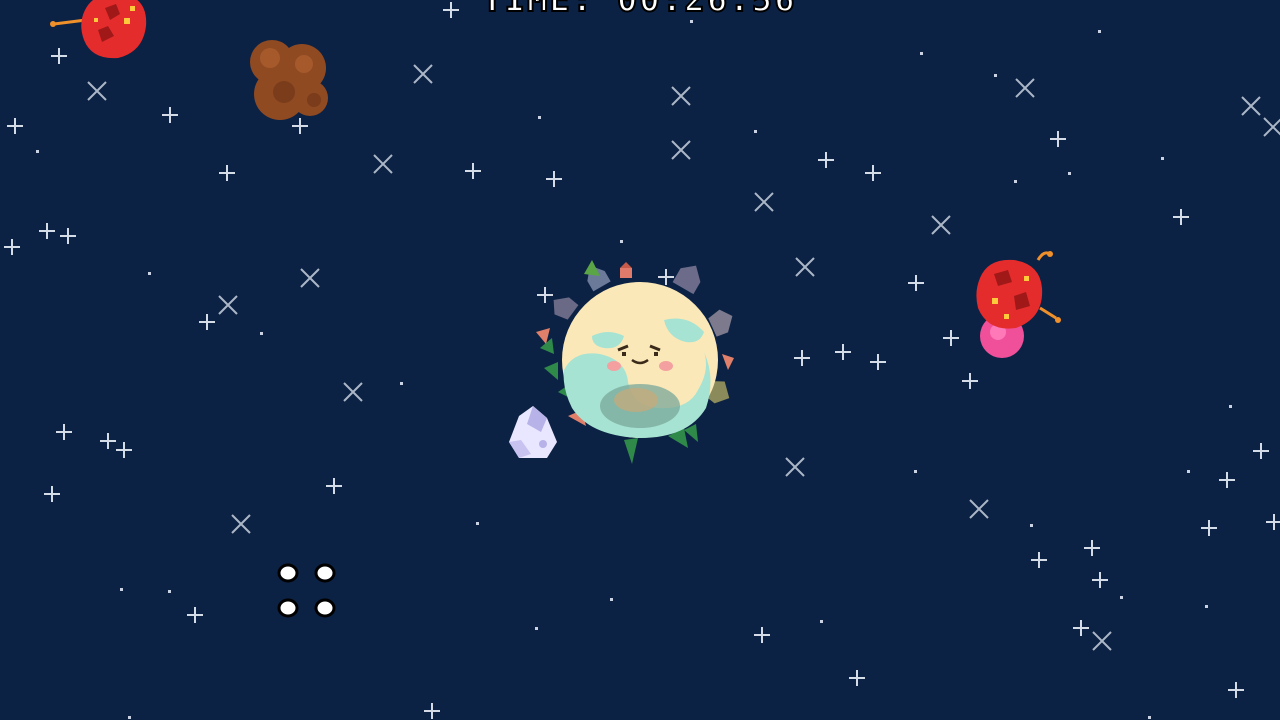 Image resolution: width=1280 pixels, height=720 pixels. I want to click on red-asteroid-right, so click(1018, 304).